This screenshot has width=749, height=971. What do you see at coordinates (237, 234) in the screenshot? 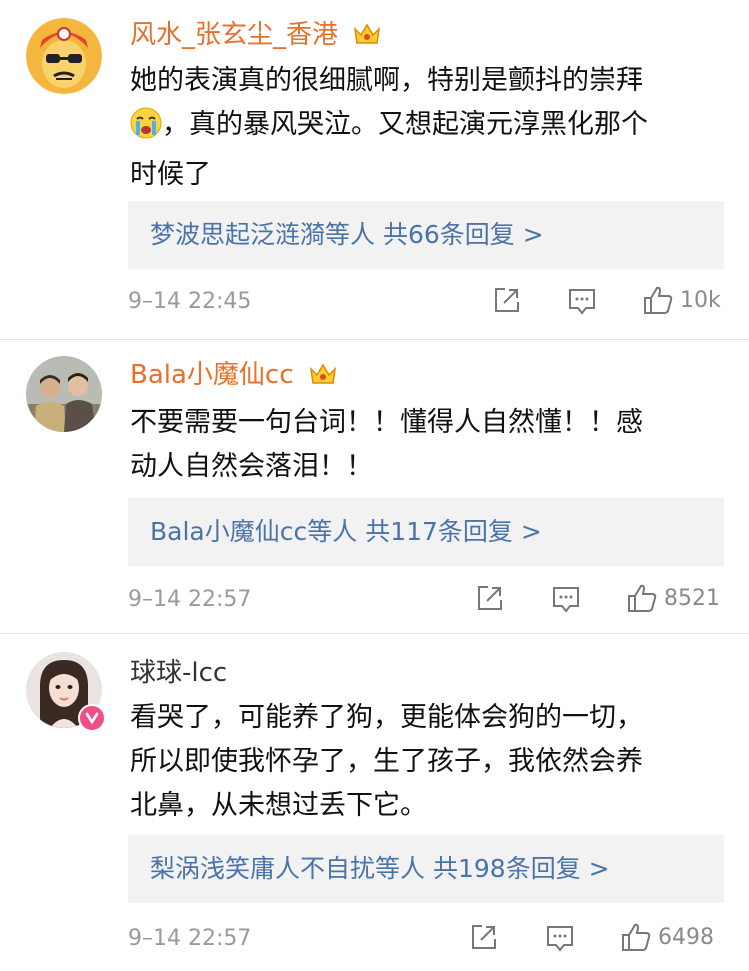
I see `reply-names: 梦波思起泛涟漪` at bounding box center [237, 234].